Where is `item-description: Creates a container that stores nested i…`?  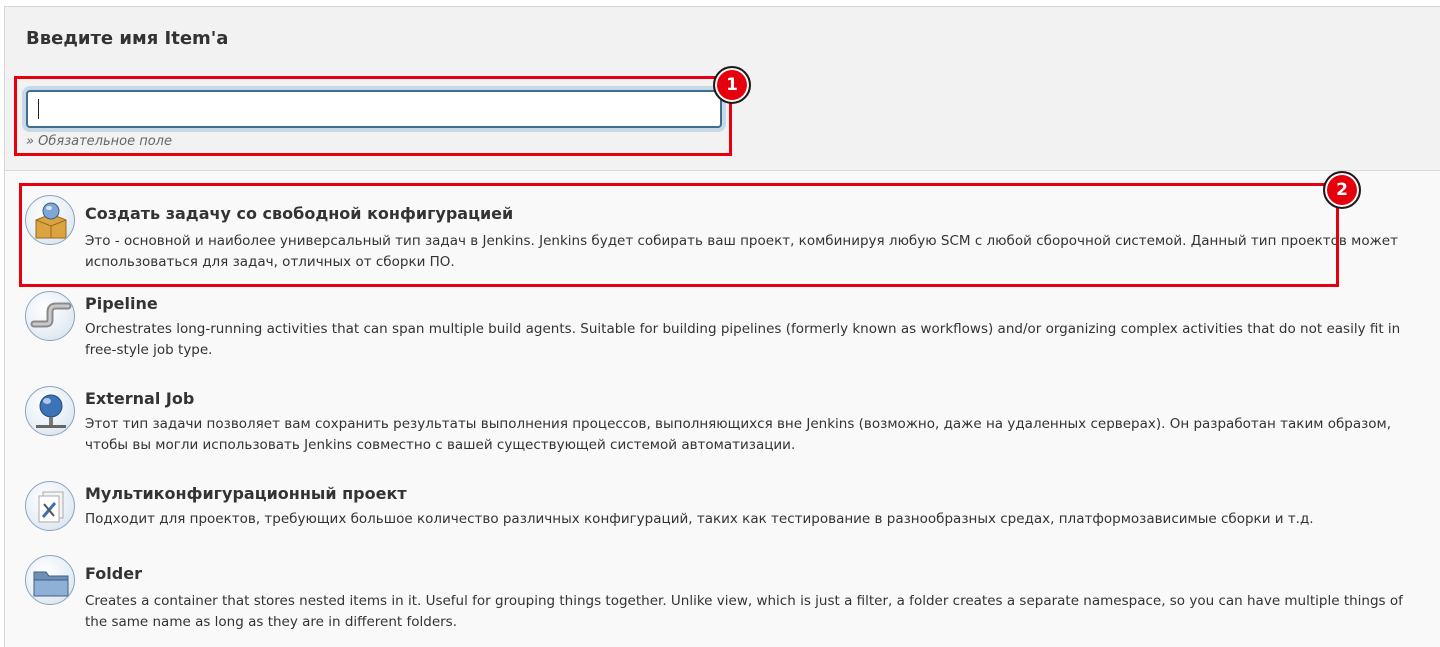
item-description: Creates a container that stores nested i… is located at coordinates (744, 611).